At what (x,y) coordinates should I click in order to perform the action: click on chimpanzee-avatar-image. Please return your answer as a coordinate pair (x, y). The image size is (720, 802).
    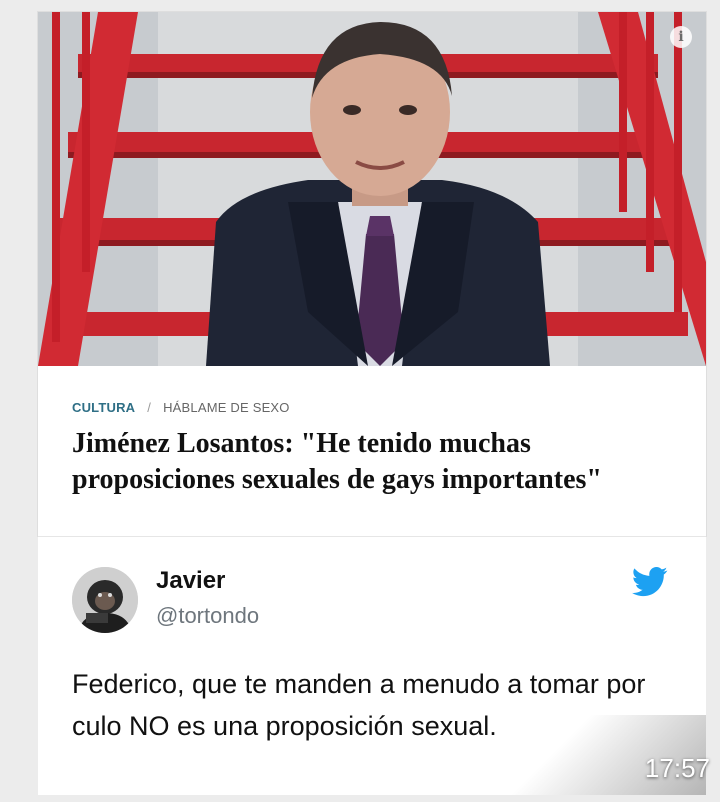
    Looking at the image, I should click on (105, 600).